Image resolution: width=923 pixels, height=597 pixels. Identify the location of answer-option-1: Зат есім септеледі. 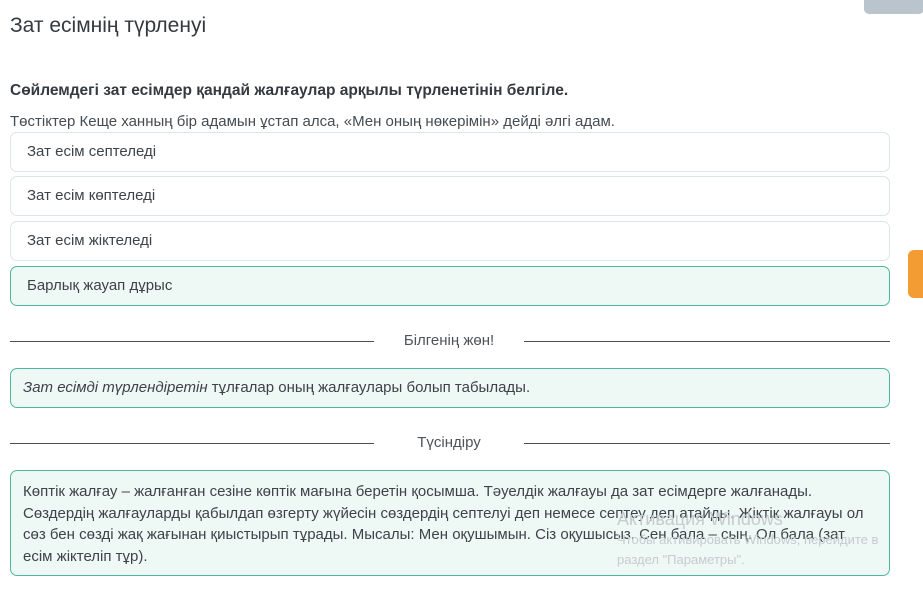
(450, 152).